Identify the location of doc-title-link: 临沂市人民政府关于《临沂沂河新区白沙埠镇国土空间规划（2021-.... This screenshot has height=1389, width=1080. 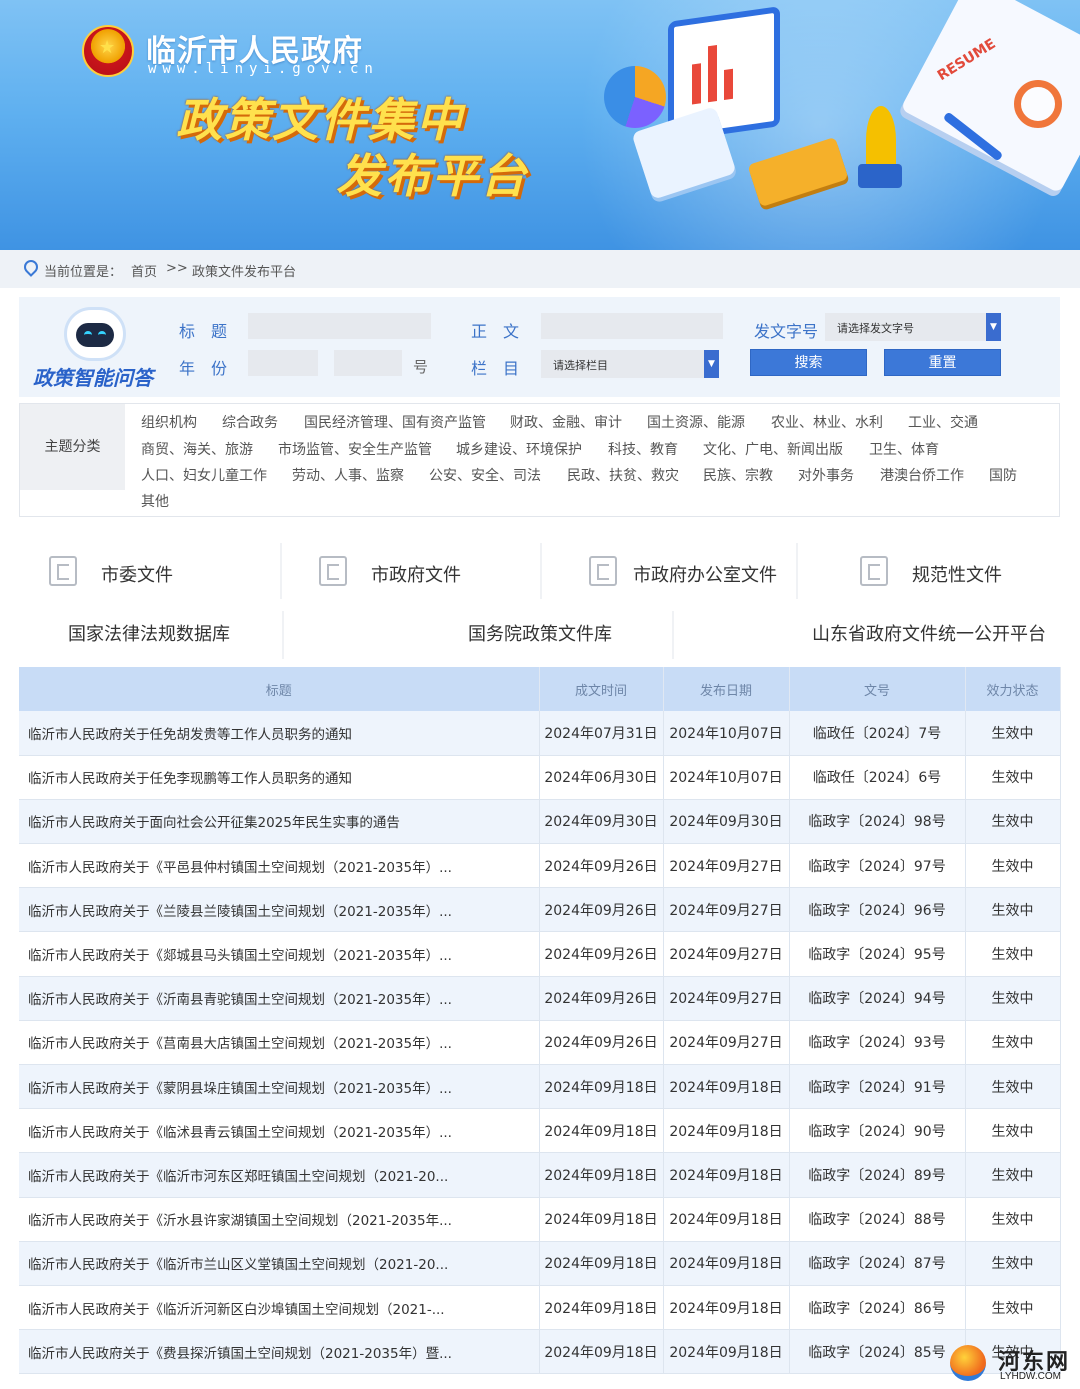
(279, 1308).